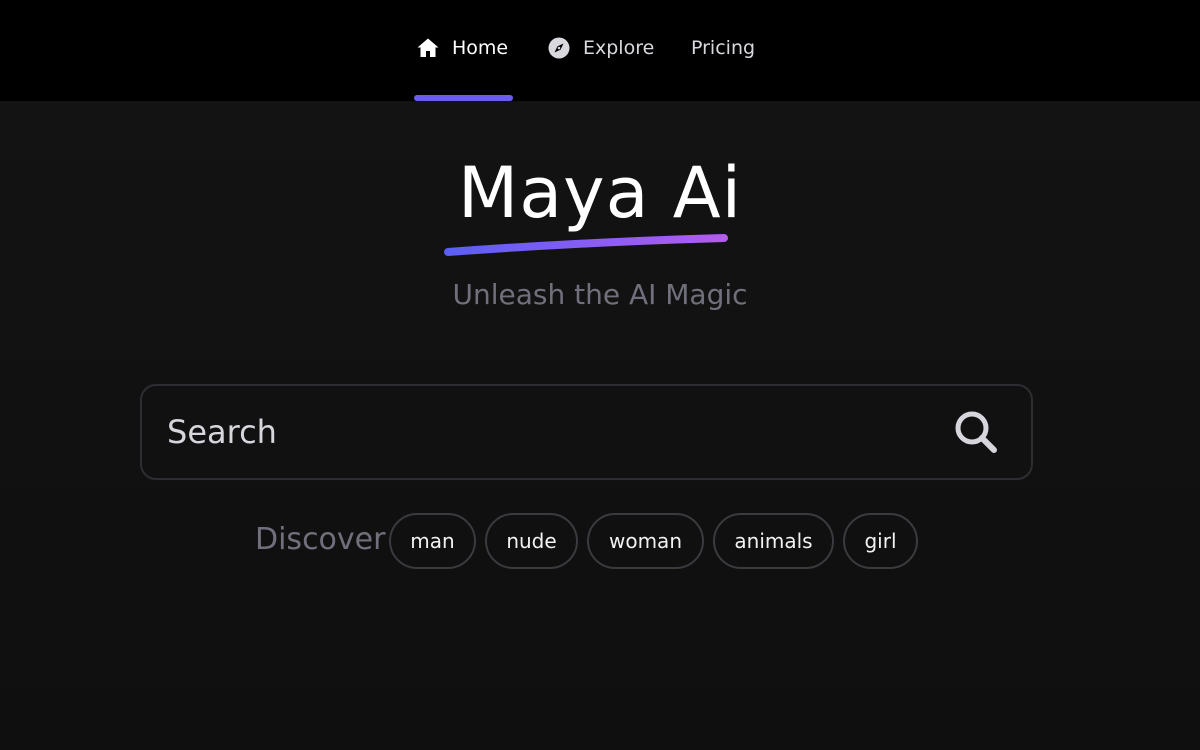 This screenshot has height=750, width=1200. What do you see at coordinates (531, 541) in the screenshot?
I see `discover-chip-nude: nude` at bounding box center [531, 541].